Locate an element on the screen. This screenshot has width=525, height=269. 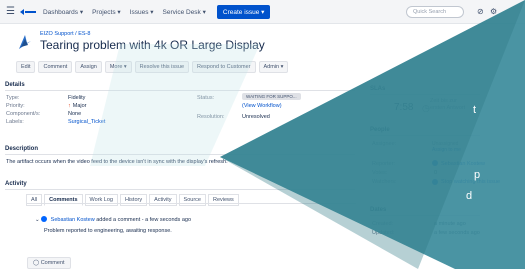
reporter-avatar is located at coordinates (435, 163).